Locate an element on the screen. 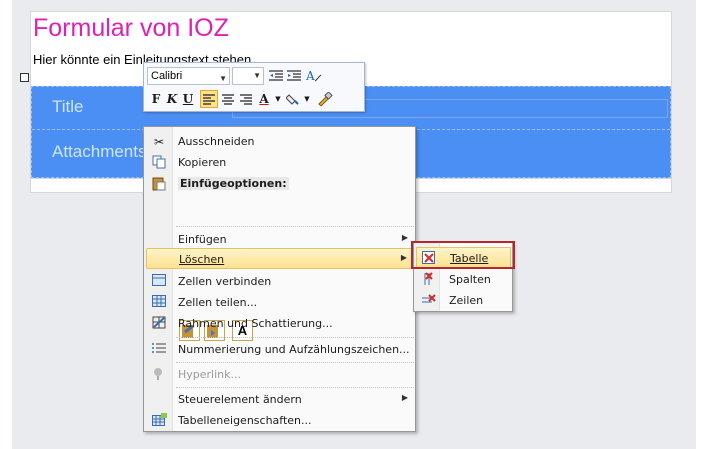 The width and height of the screenshot is (705, 449). increase-indent-icon is located at coordinates (294, 76).